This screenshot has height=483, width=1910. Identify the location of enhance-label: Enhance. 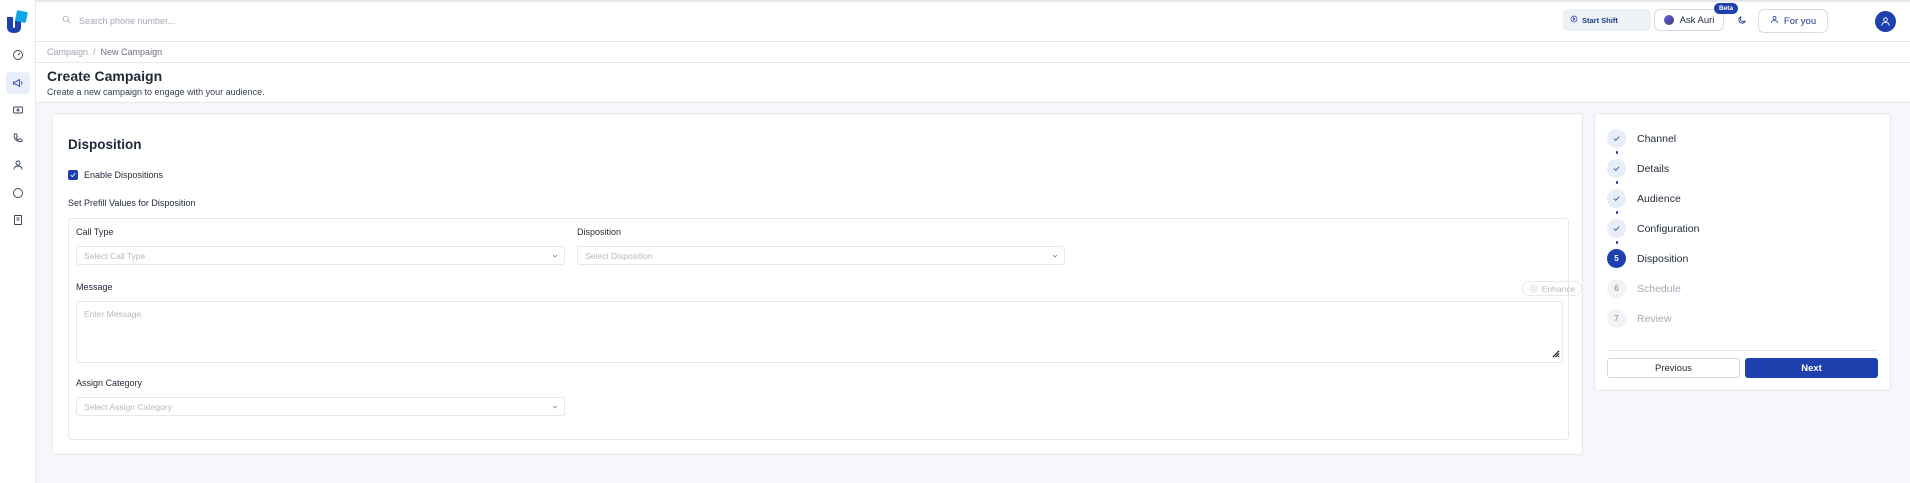
(1558, 288).